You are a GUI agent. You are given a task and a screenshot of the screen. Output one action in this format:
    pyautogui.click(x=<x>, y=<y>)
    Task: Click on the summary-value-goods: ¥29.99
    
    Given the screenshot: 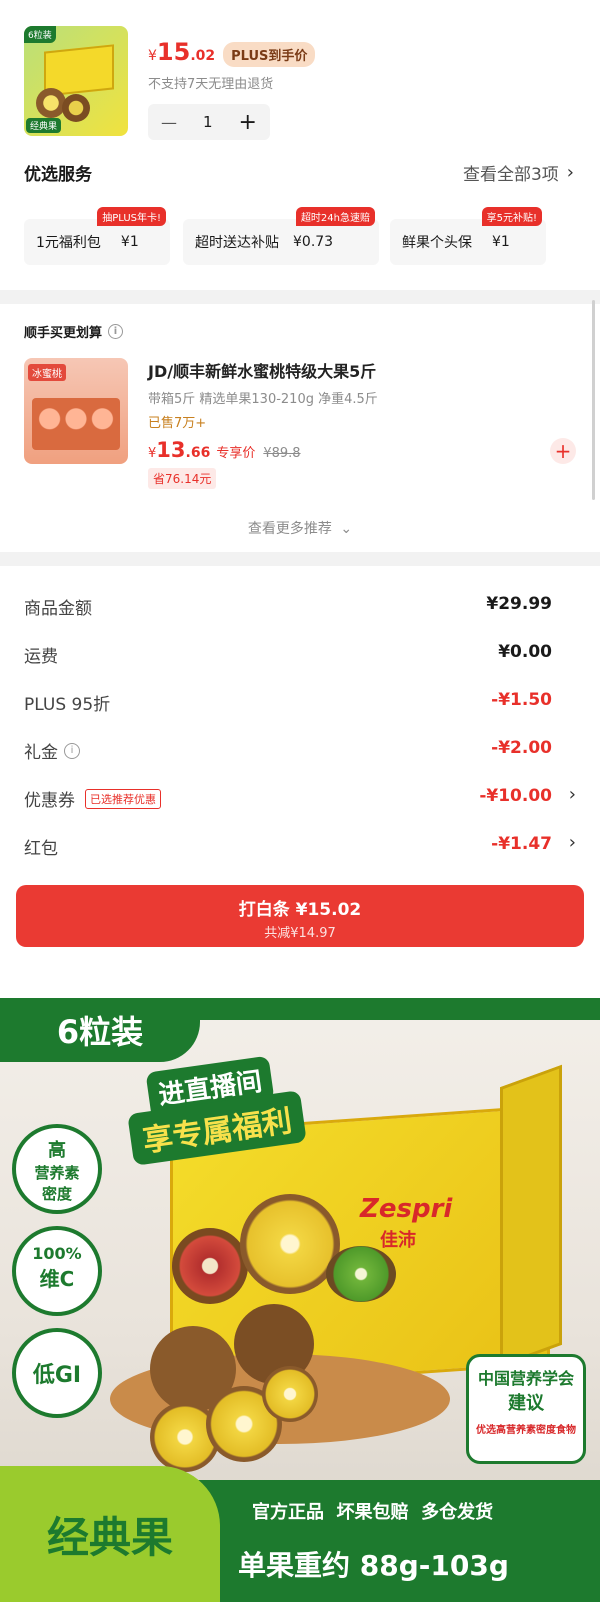 What is the action you would take?
    pyautogui.click(x=519, y=604)
    